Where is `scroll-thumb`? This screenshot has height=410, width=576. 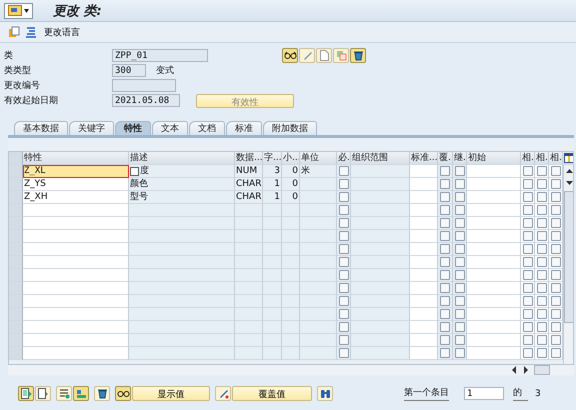 scroll-thumb is located at coordinates (542, 370).